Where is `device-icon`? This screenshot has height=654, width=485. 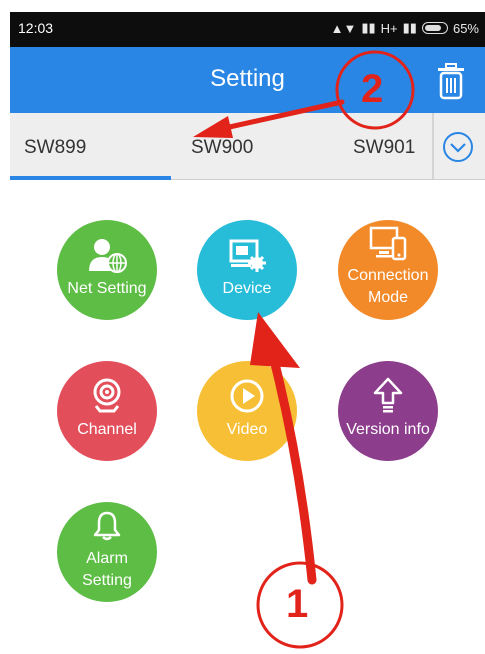 device-icon is located at coordinates (247, 255).